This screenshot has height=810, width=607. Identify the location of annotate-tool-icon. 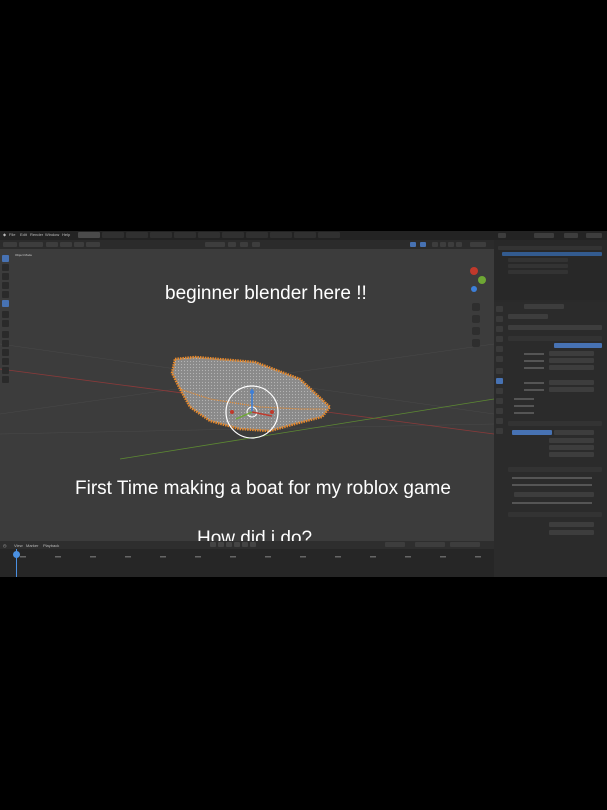
(5, 314).